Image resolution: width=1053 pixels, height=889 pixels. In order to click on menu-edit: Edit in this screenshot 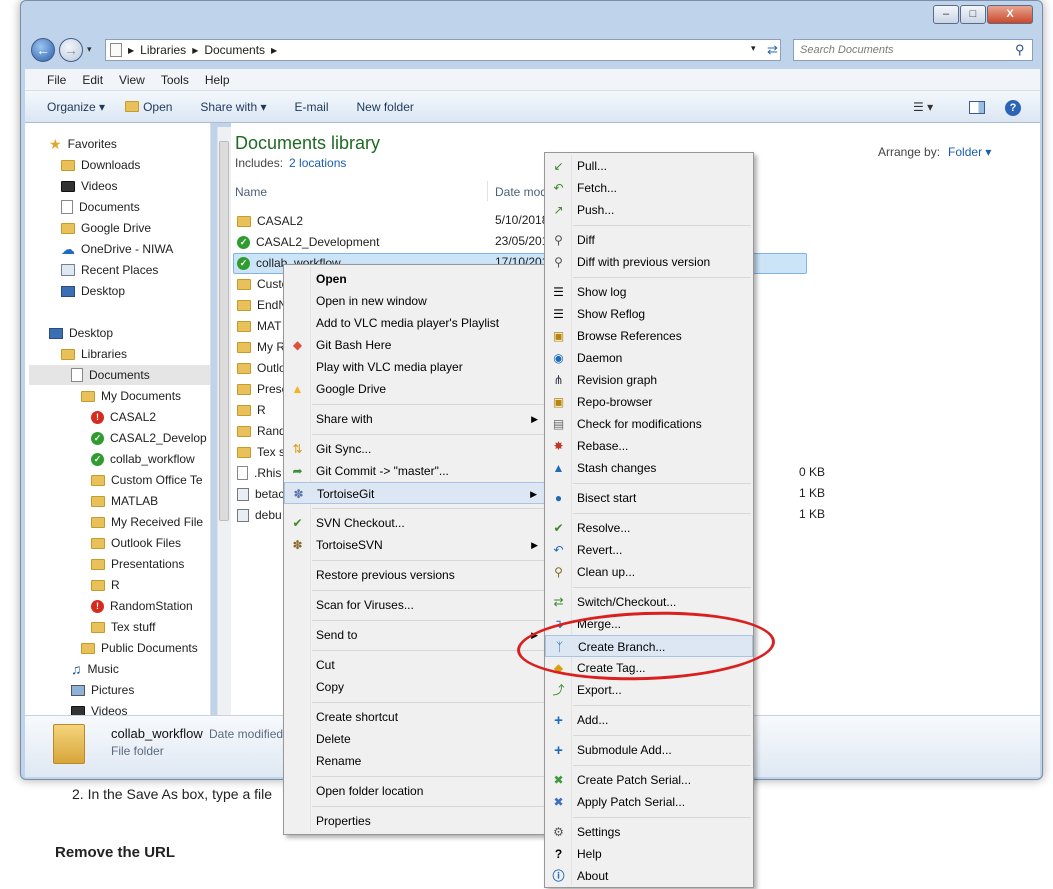, I will do `click(92, 80)`.